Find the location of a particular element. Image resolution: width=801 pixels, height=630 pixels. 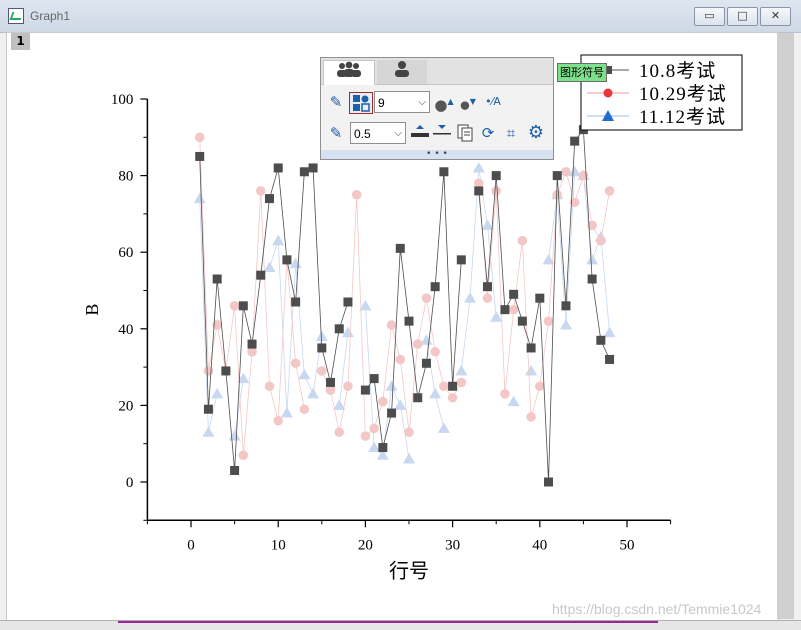

person-icon is located at coordinates (402, 72).